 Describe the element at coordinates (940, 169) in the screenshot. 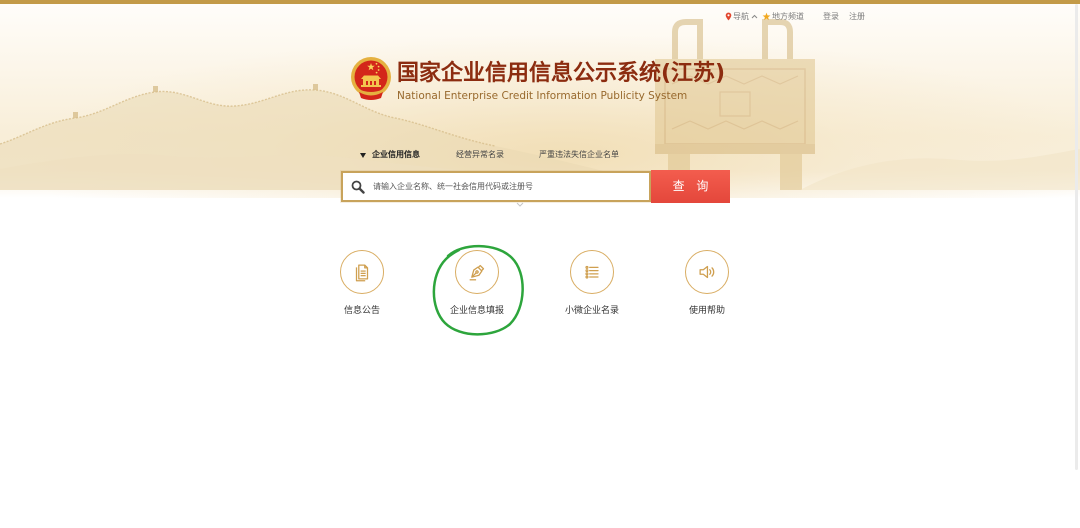

I see `right-hills-illustration` at that location.